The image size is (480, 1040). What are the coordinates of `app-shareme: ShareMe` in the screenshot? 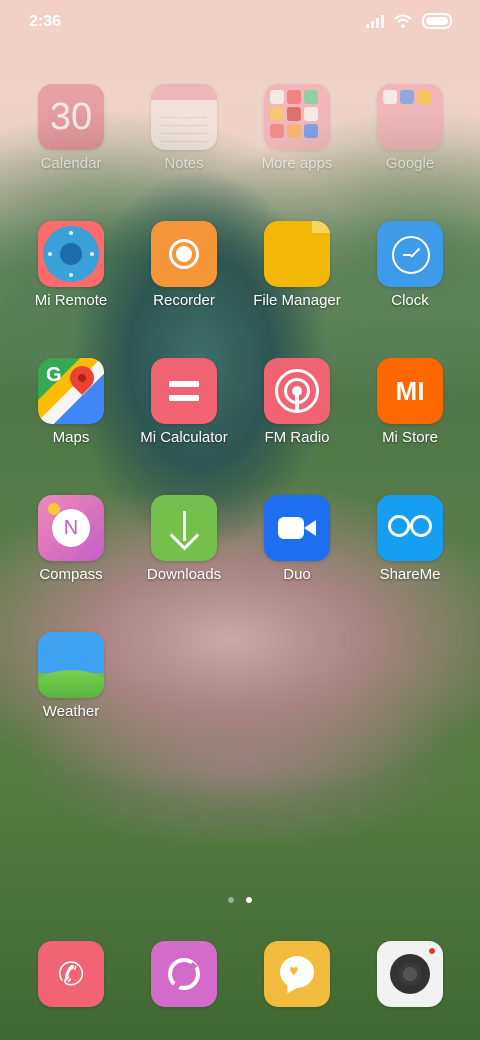 It's located at (410, 539).